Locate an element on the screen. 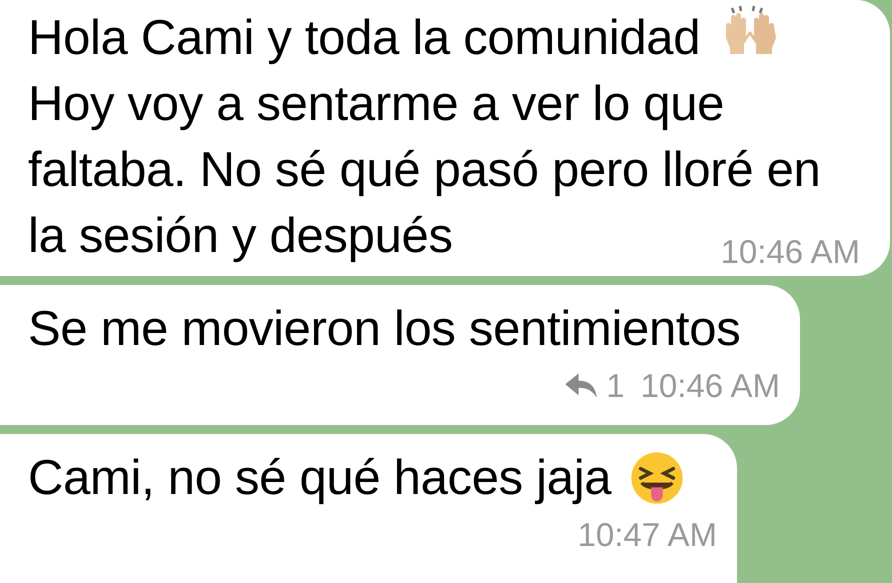 This screenshot has width=892, height=583. face-icon is located at coordinates (657, 478).